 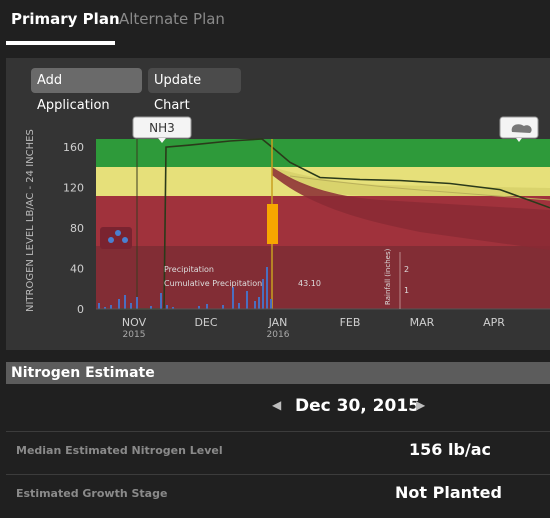 I want to click on x-tick-sublabel: 2016, so click(x=278, y=335).